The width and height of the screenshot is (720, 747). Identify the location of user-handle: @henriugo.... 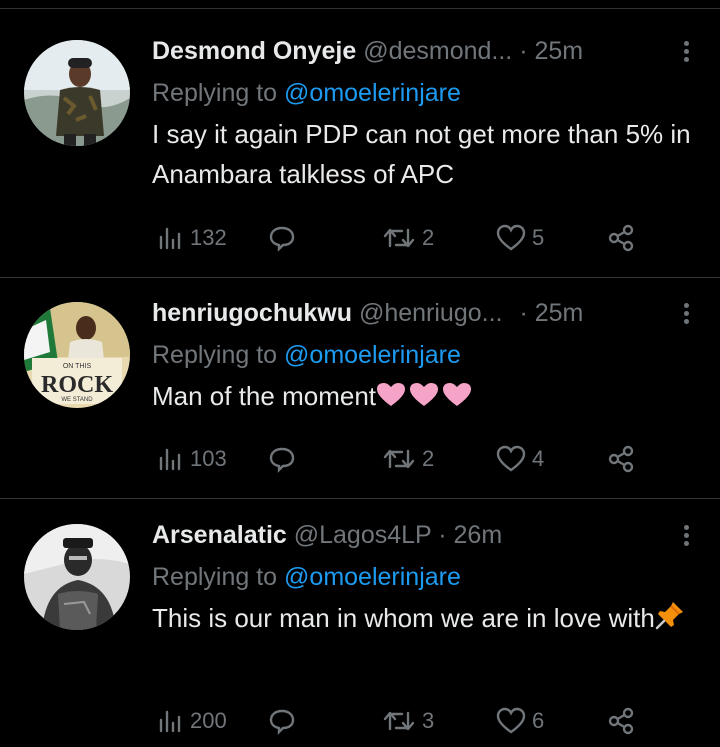
(431, 313).